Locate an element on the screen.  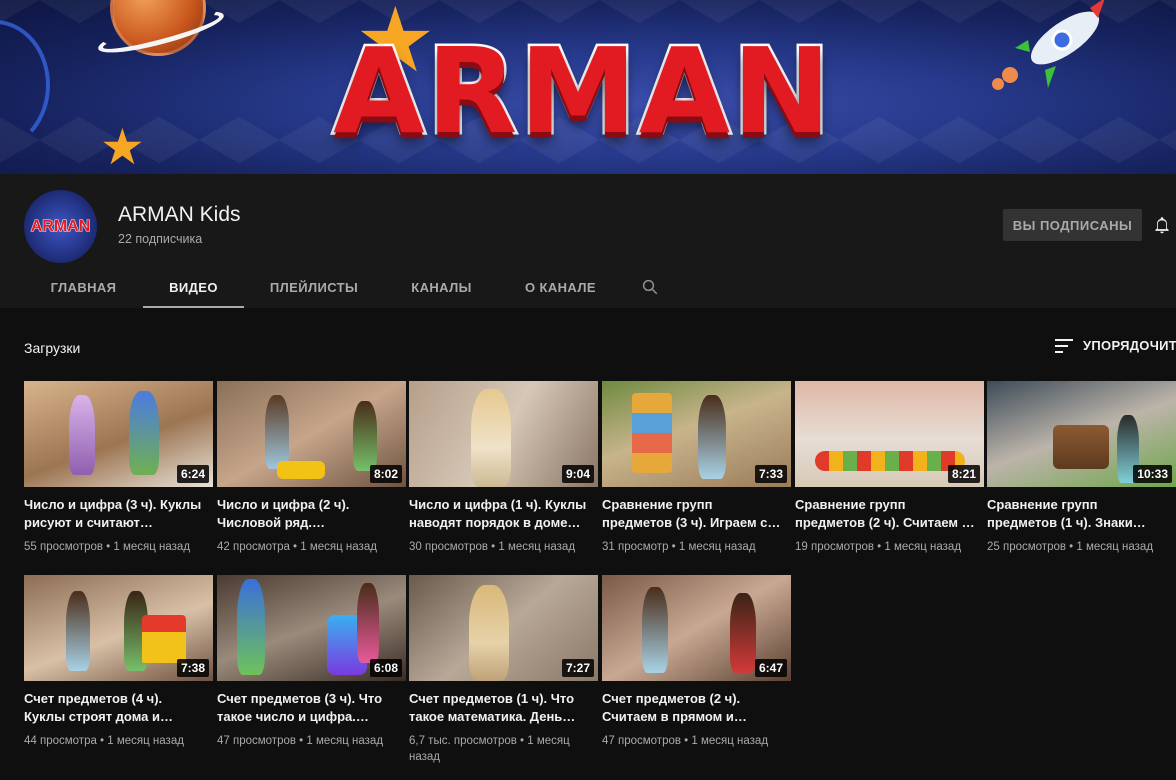
video-duration: 7:27 is located at coordinates (577, 668).